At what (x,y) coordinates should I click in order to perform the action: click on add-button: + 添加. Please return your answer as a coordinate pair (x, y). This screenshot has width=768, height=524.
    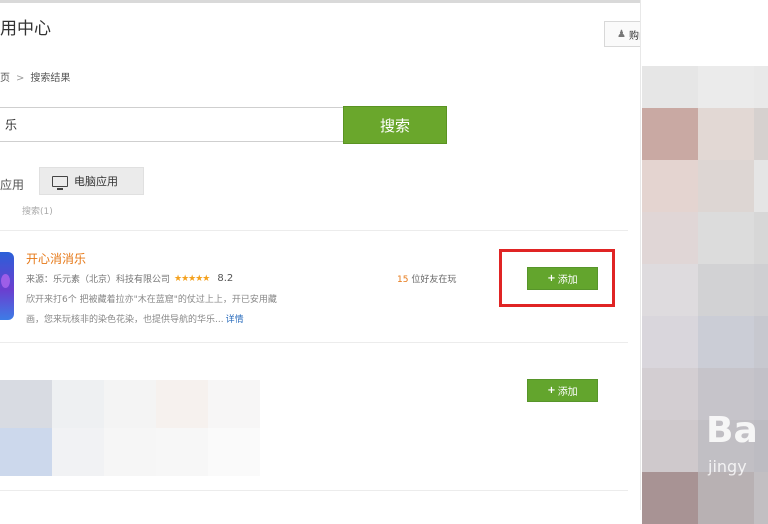
    Looking at the image, I should click on (562, 278).